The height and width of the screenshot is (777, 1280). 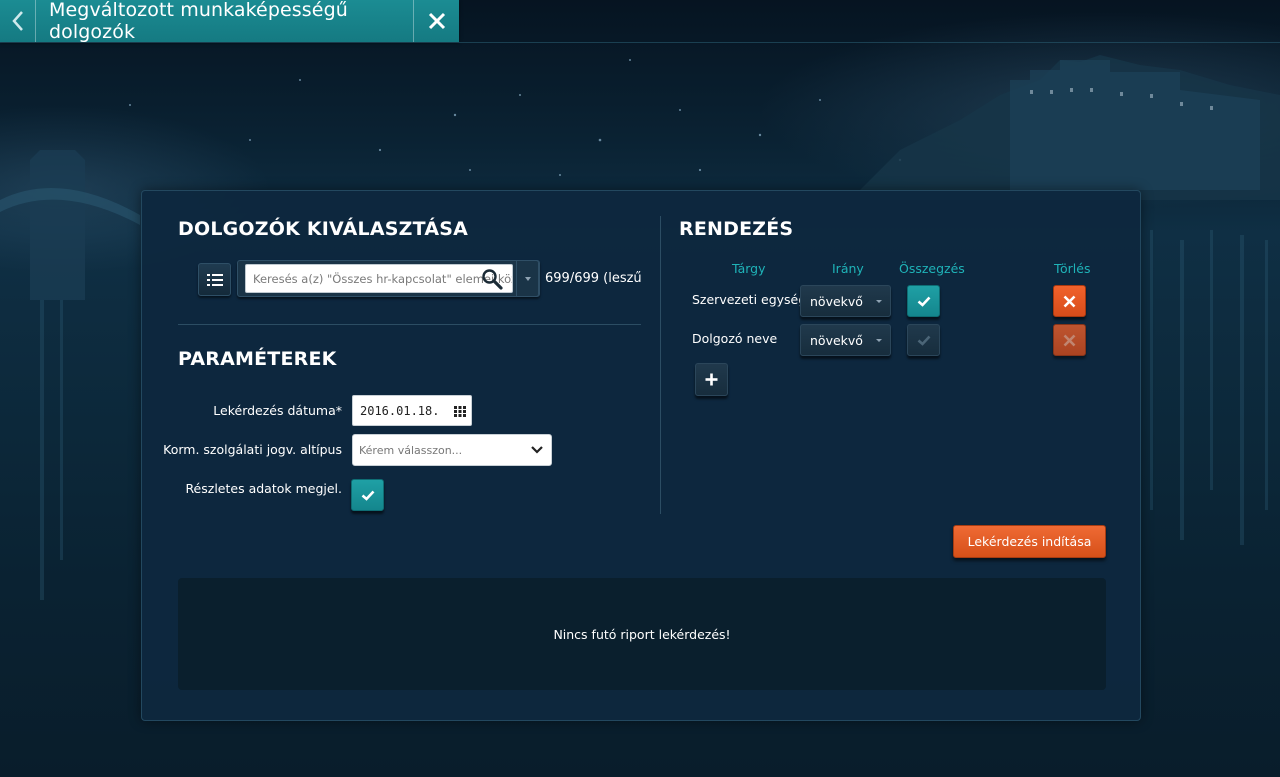 What do you see at coordinates (263, 488) in the screenshot?
I see `details-label: Részletes adatok megjel.` at bounding box center [263, 488].